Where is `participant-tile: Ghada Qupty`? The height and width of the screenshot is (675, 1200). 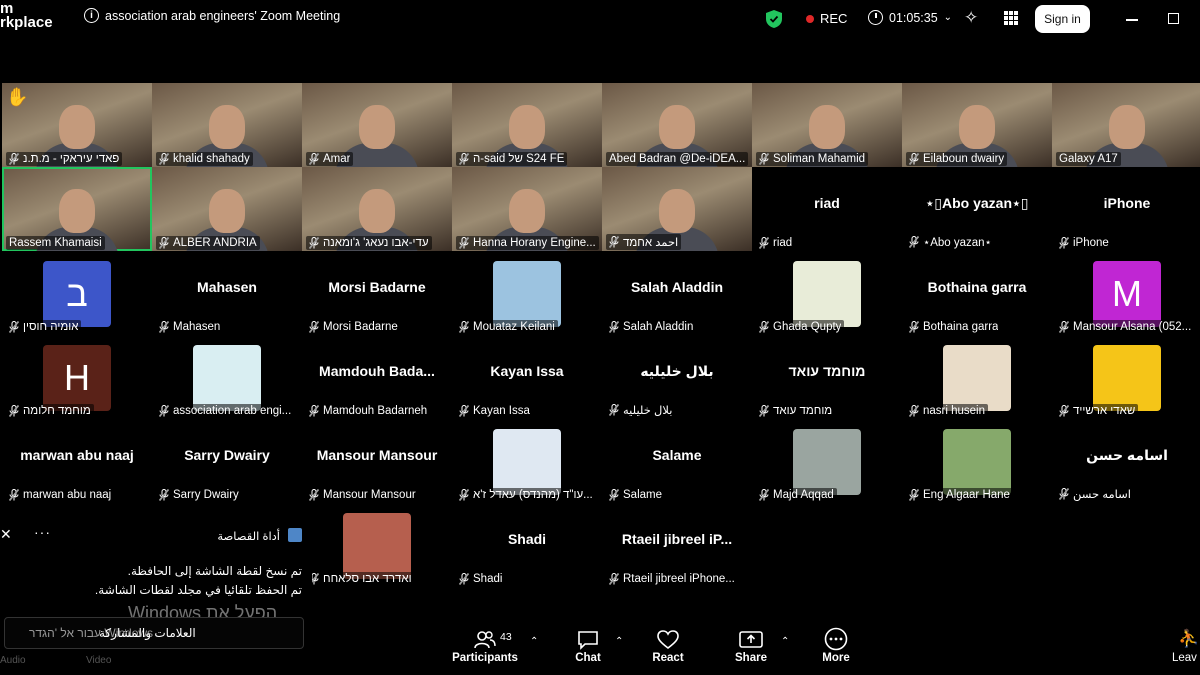
participant-tile: Ghada Qupty is located at coordinates (827, 293).